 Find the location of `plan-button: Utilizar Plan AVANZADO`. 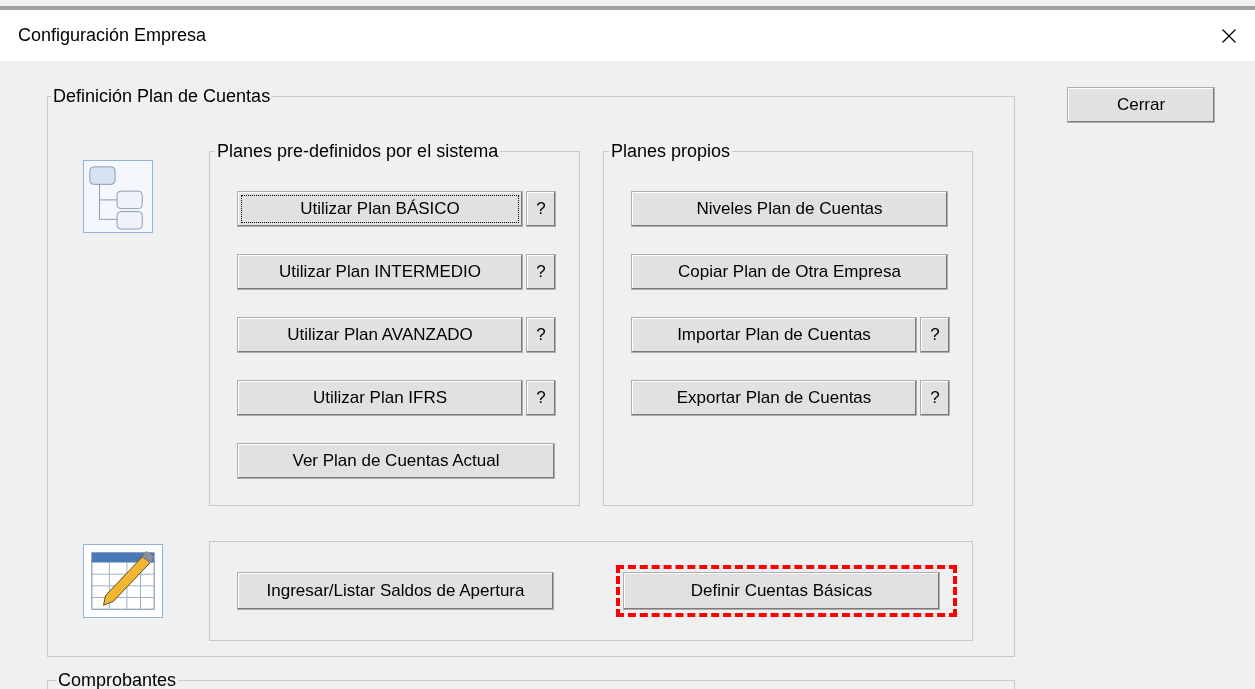

plan-button: Utilizar Plan AVANZADO is located at coordinates (380, 335).